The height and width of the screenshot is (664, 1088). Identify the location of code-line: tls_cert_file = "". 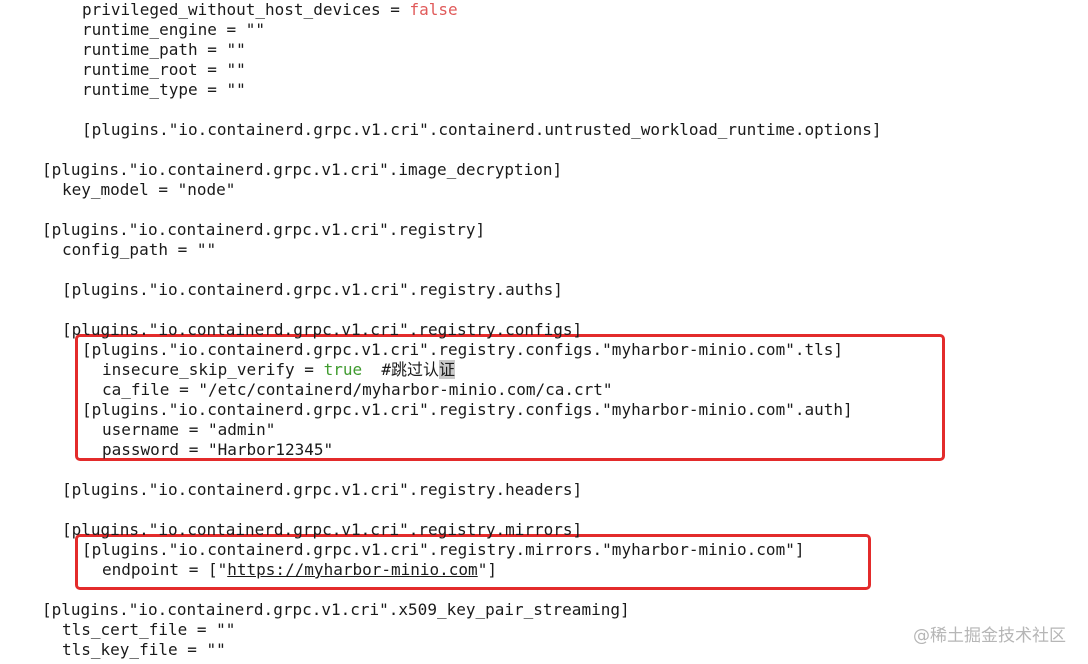
(148, 630).